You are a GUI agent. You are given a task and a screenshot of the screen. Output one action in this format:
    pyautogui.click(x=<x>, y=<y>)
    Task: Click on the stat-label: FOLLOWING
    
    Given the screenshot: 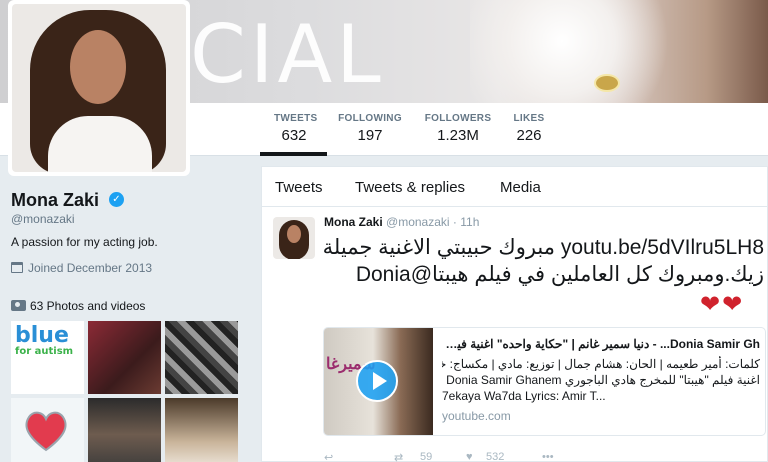 What is the action you would take?
    pyautogui.click(x=370, y=118)
    